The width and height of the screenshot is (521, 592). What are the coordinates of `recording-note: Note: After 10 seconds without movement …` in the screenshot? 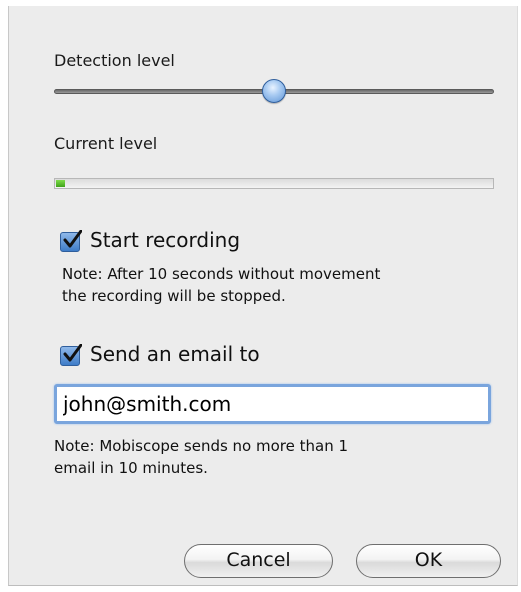 It's located at (221, 285).